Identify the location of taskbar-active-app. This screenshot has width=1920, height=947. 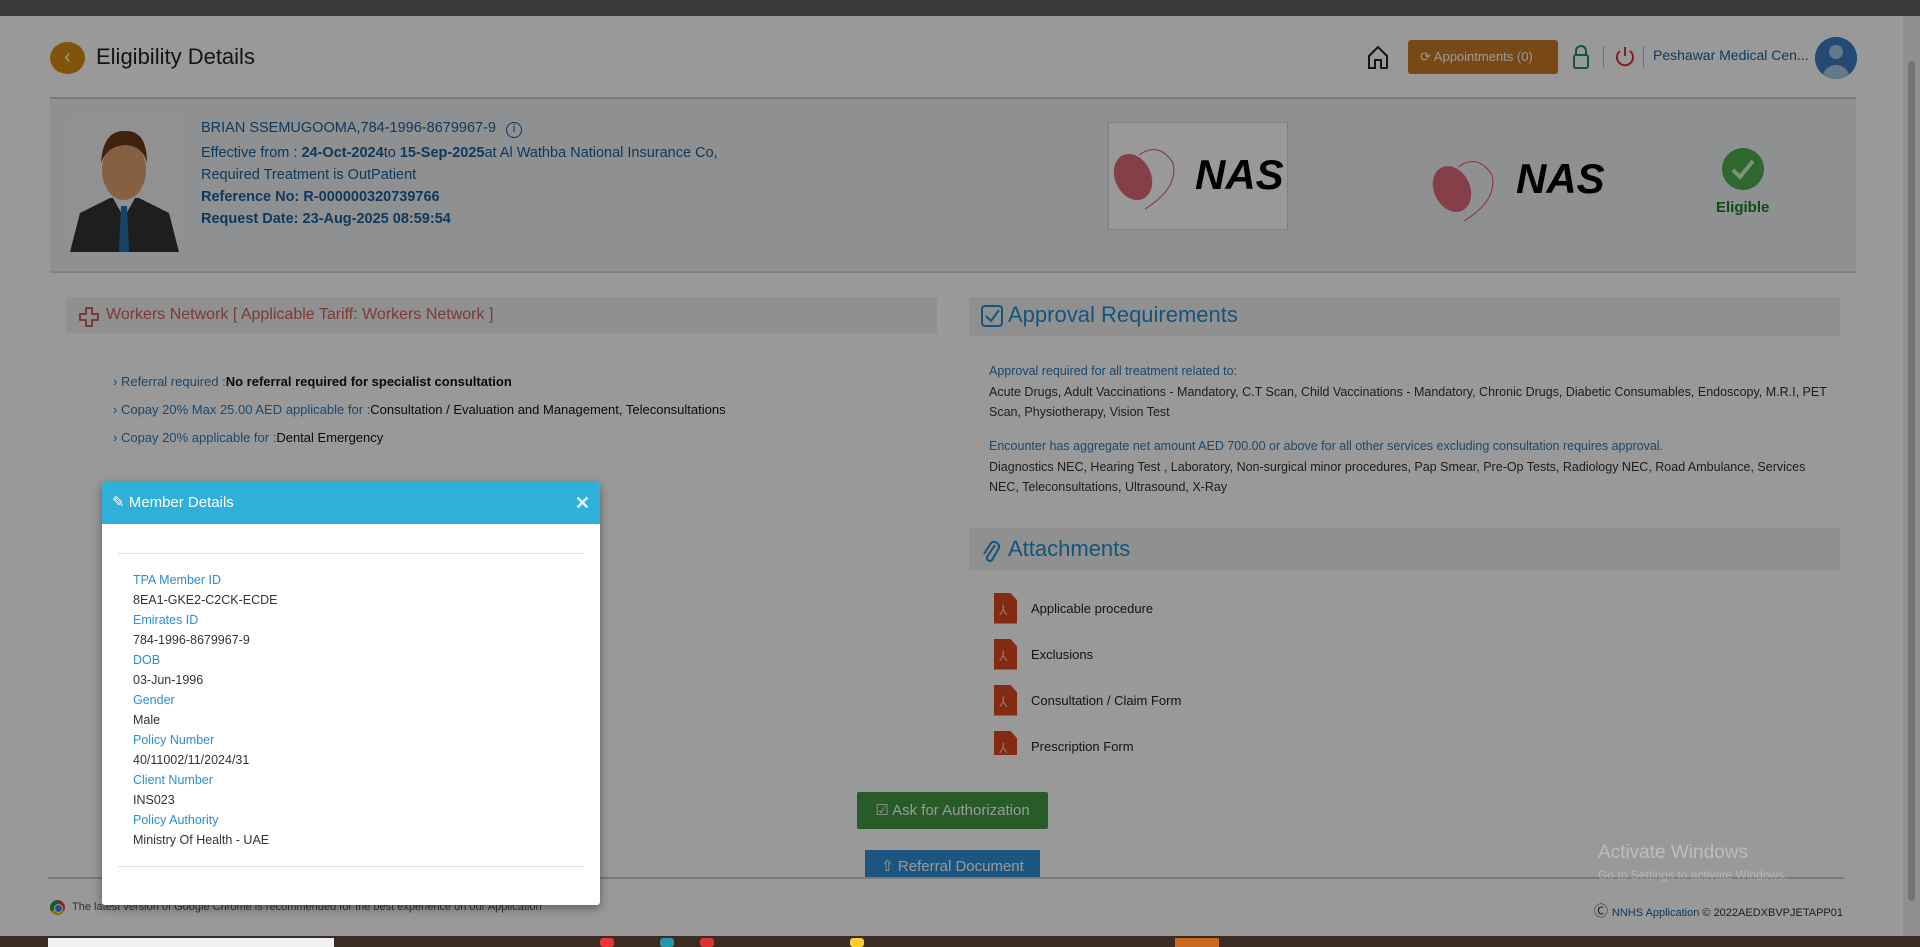
(1197, 942).